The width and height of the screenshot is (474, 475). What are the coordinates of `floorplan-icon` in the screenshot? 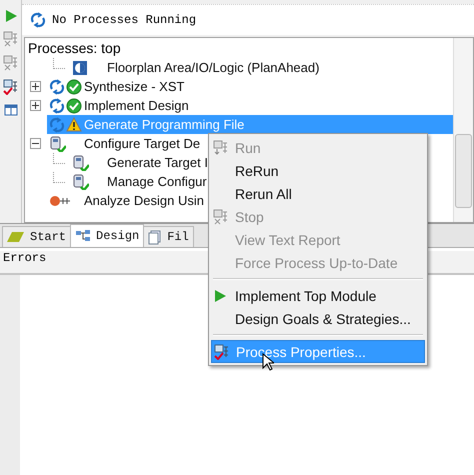 It's located at (80, 68).